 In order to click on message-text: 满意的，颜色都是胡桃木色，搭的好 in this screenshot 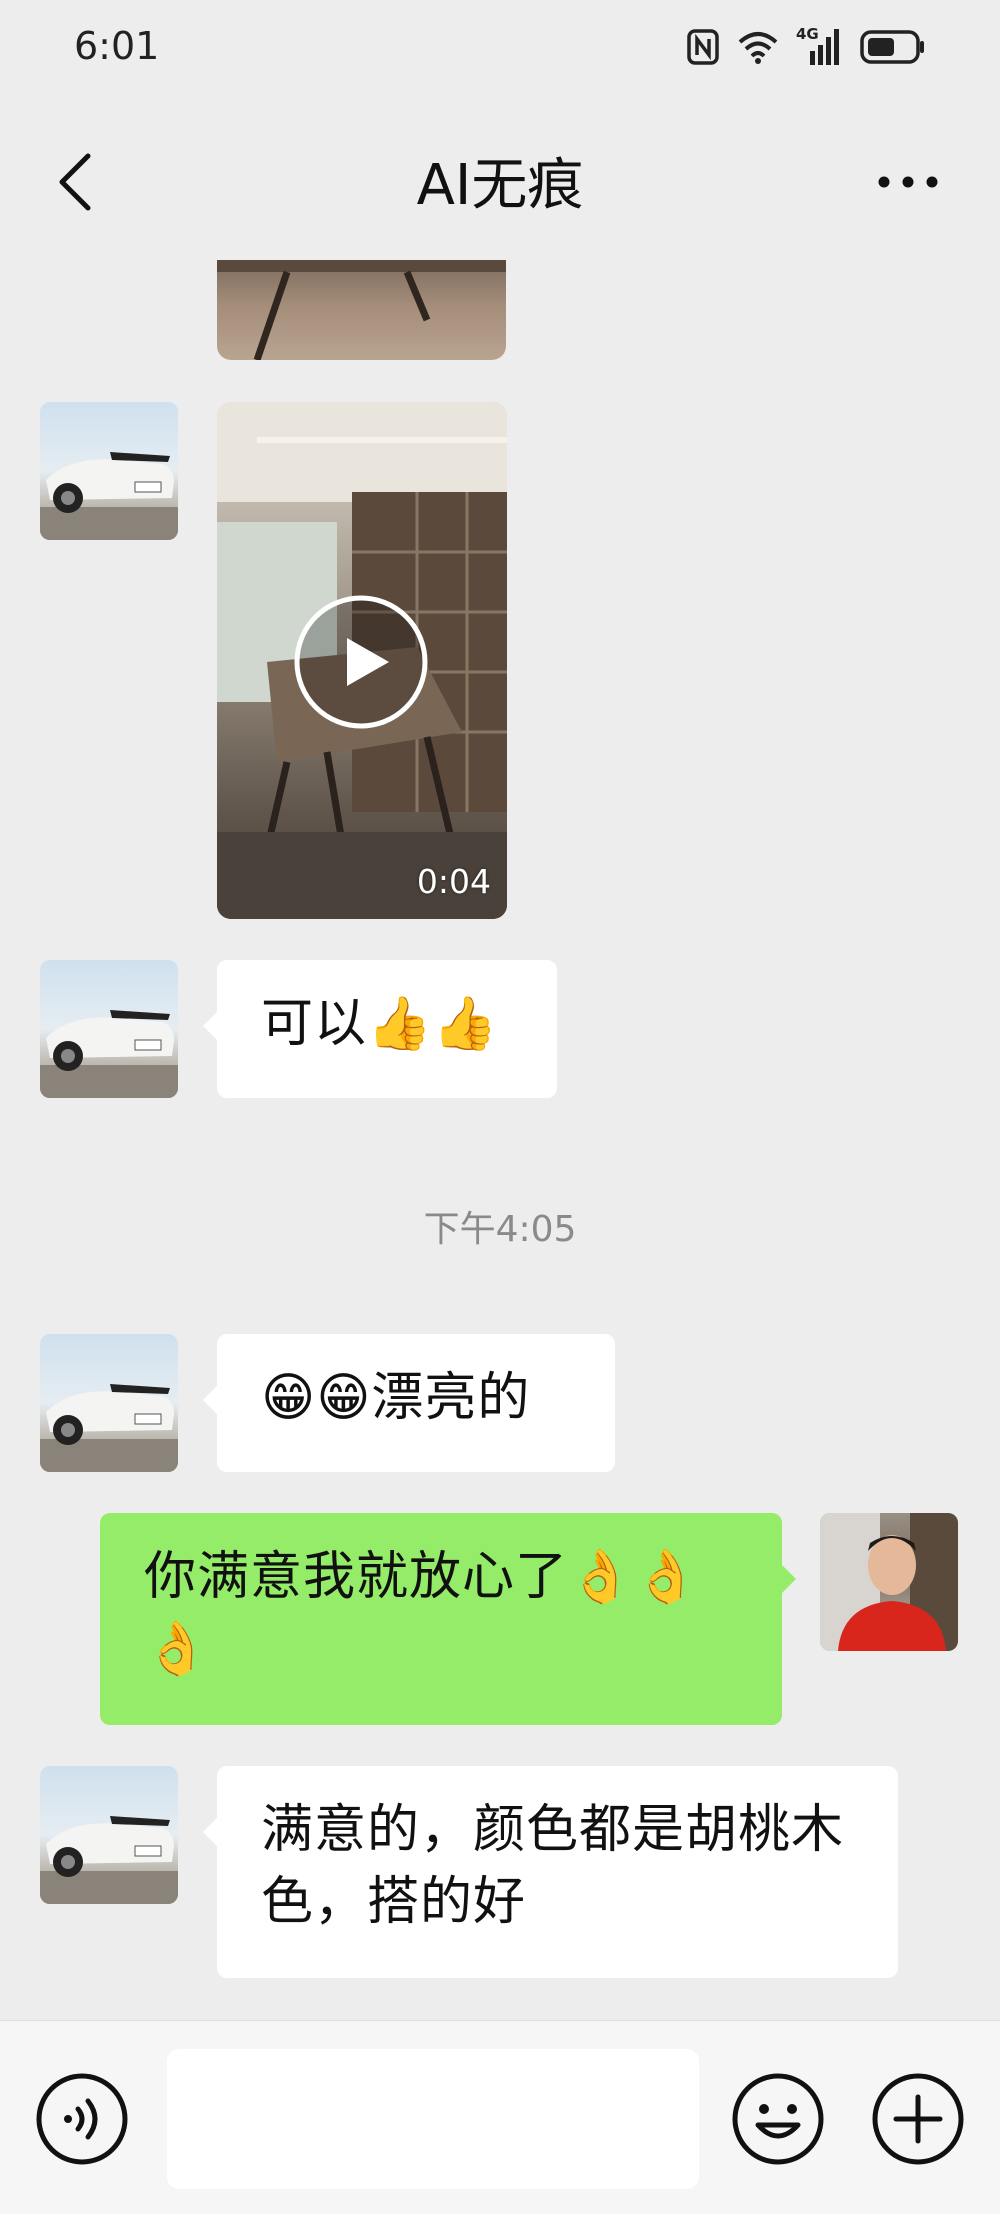, I will do `click(553, 1866)`.